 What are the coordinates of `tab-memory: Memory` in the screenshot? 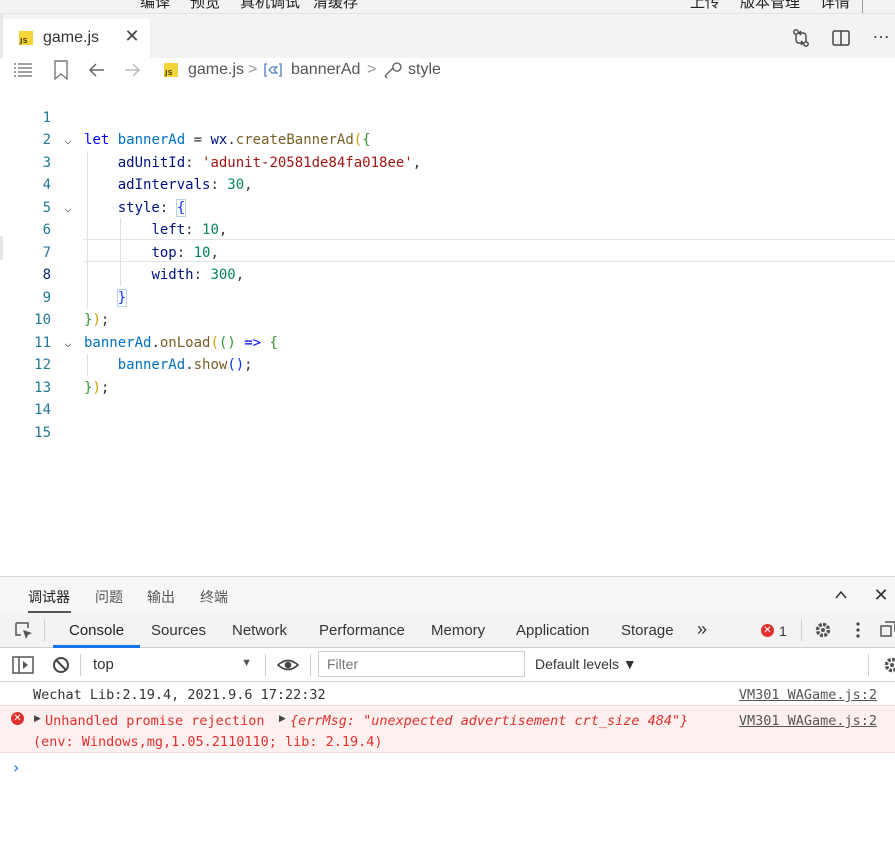 It's located at (458, 630).